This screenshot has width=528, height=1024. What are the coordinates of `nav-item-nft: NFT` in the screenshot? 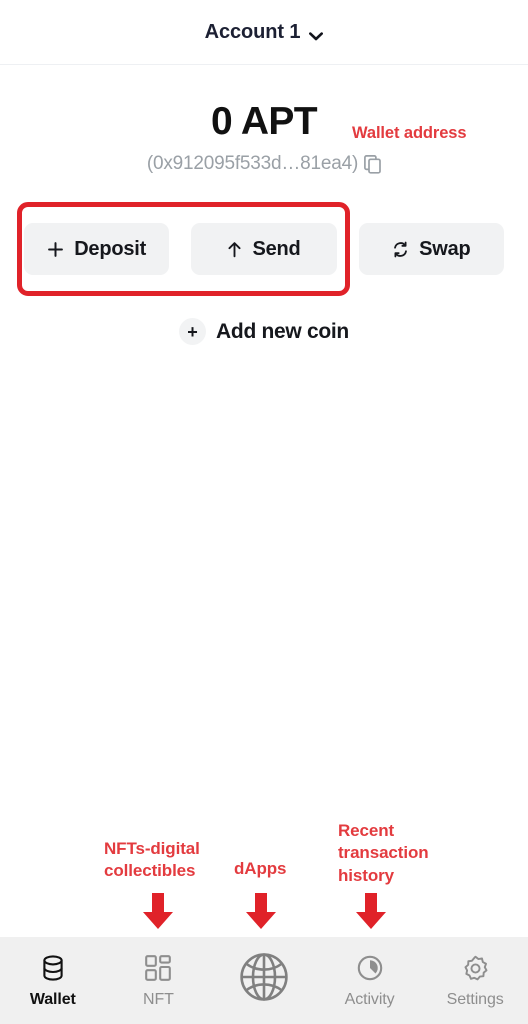 It's located at (159, 980).